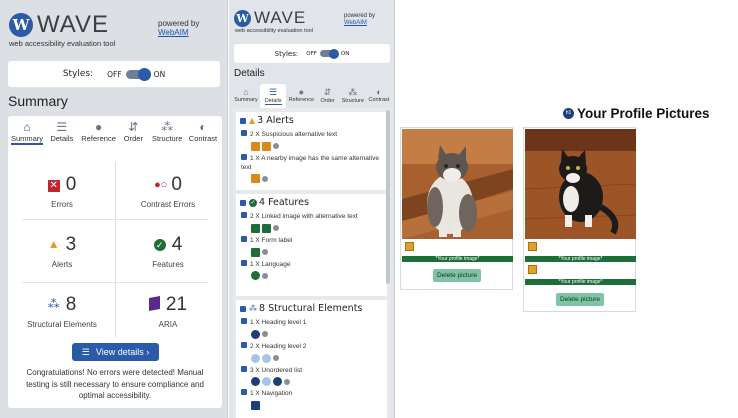  What do you see at coordinates (311, 308) in the screenshot?
I see `section-structural-header: ⁂ 8 Structural Elements` at bounding box center [311, 308].